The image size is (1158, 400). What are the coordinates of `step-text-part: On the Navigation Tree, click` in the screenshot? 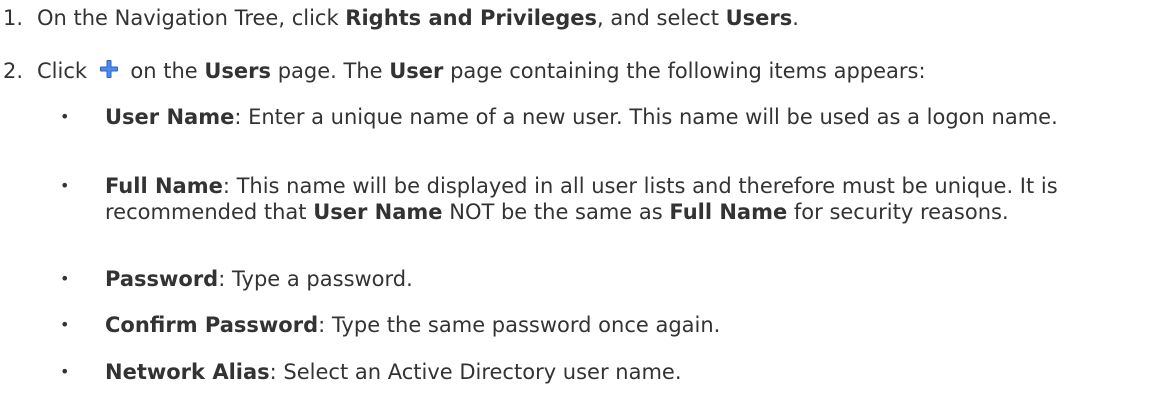 It's located at (191, 18).